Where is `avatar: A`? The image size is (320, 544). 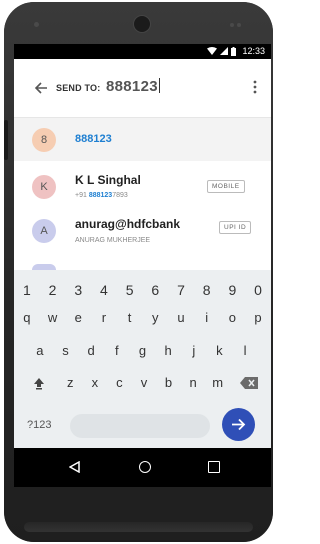
avatar: A is located at coordinates (44, 231).